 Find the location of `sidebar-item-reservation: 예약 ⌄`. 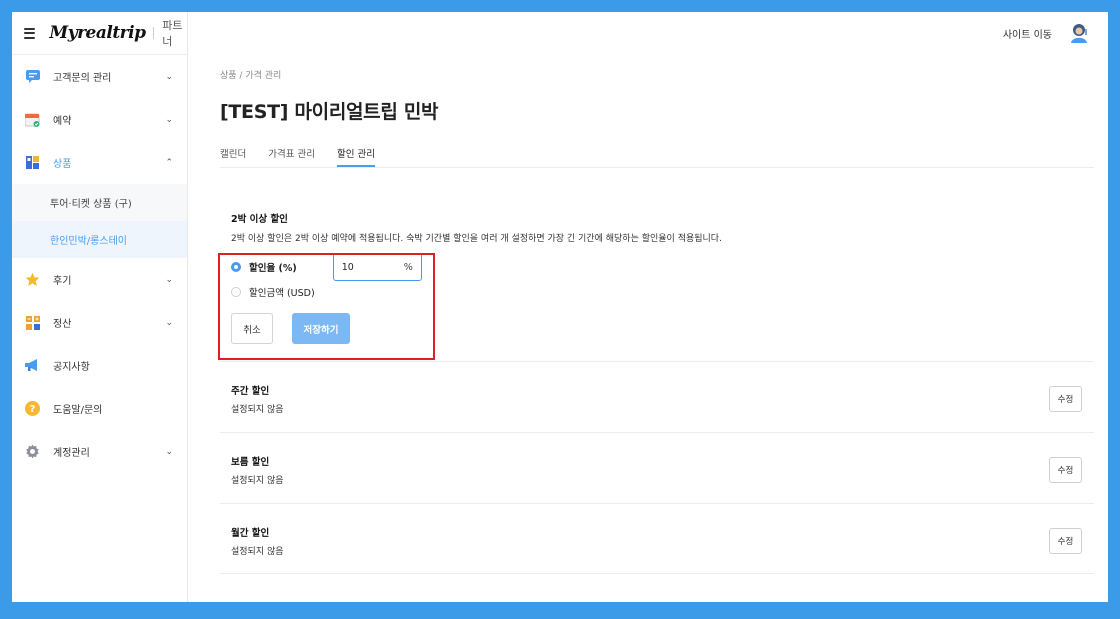

sidebar-item-reservation: 예약 ⌄ is located at coordinates (99, 119).